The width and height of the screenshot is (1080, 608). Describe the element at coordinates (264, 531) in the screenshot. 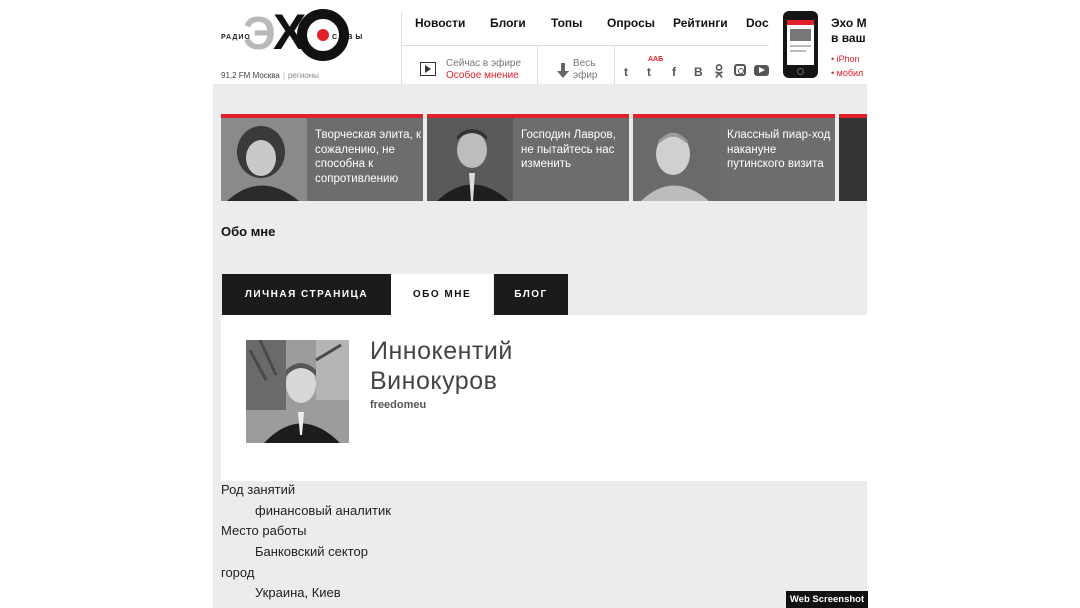

I see `detail-label-workplace: Место работы` at that location.